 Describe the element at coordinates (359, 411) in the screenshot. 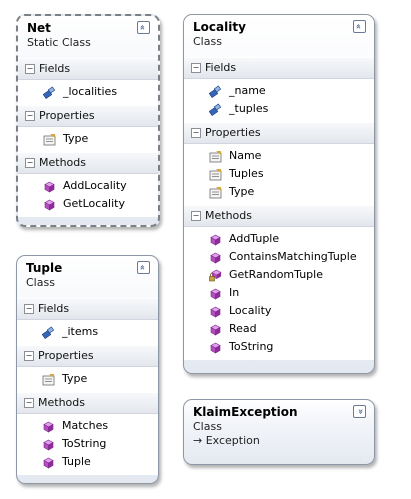

I see `expand-icon: »` at that location.